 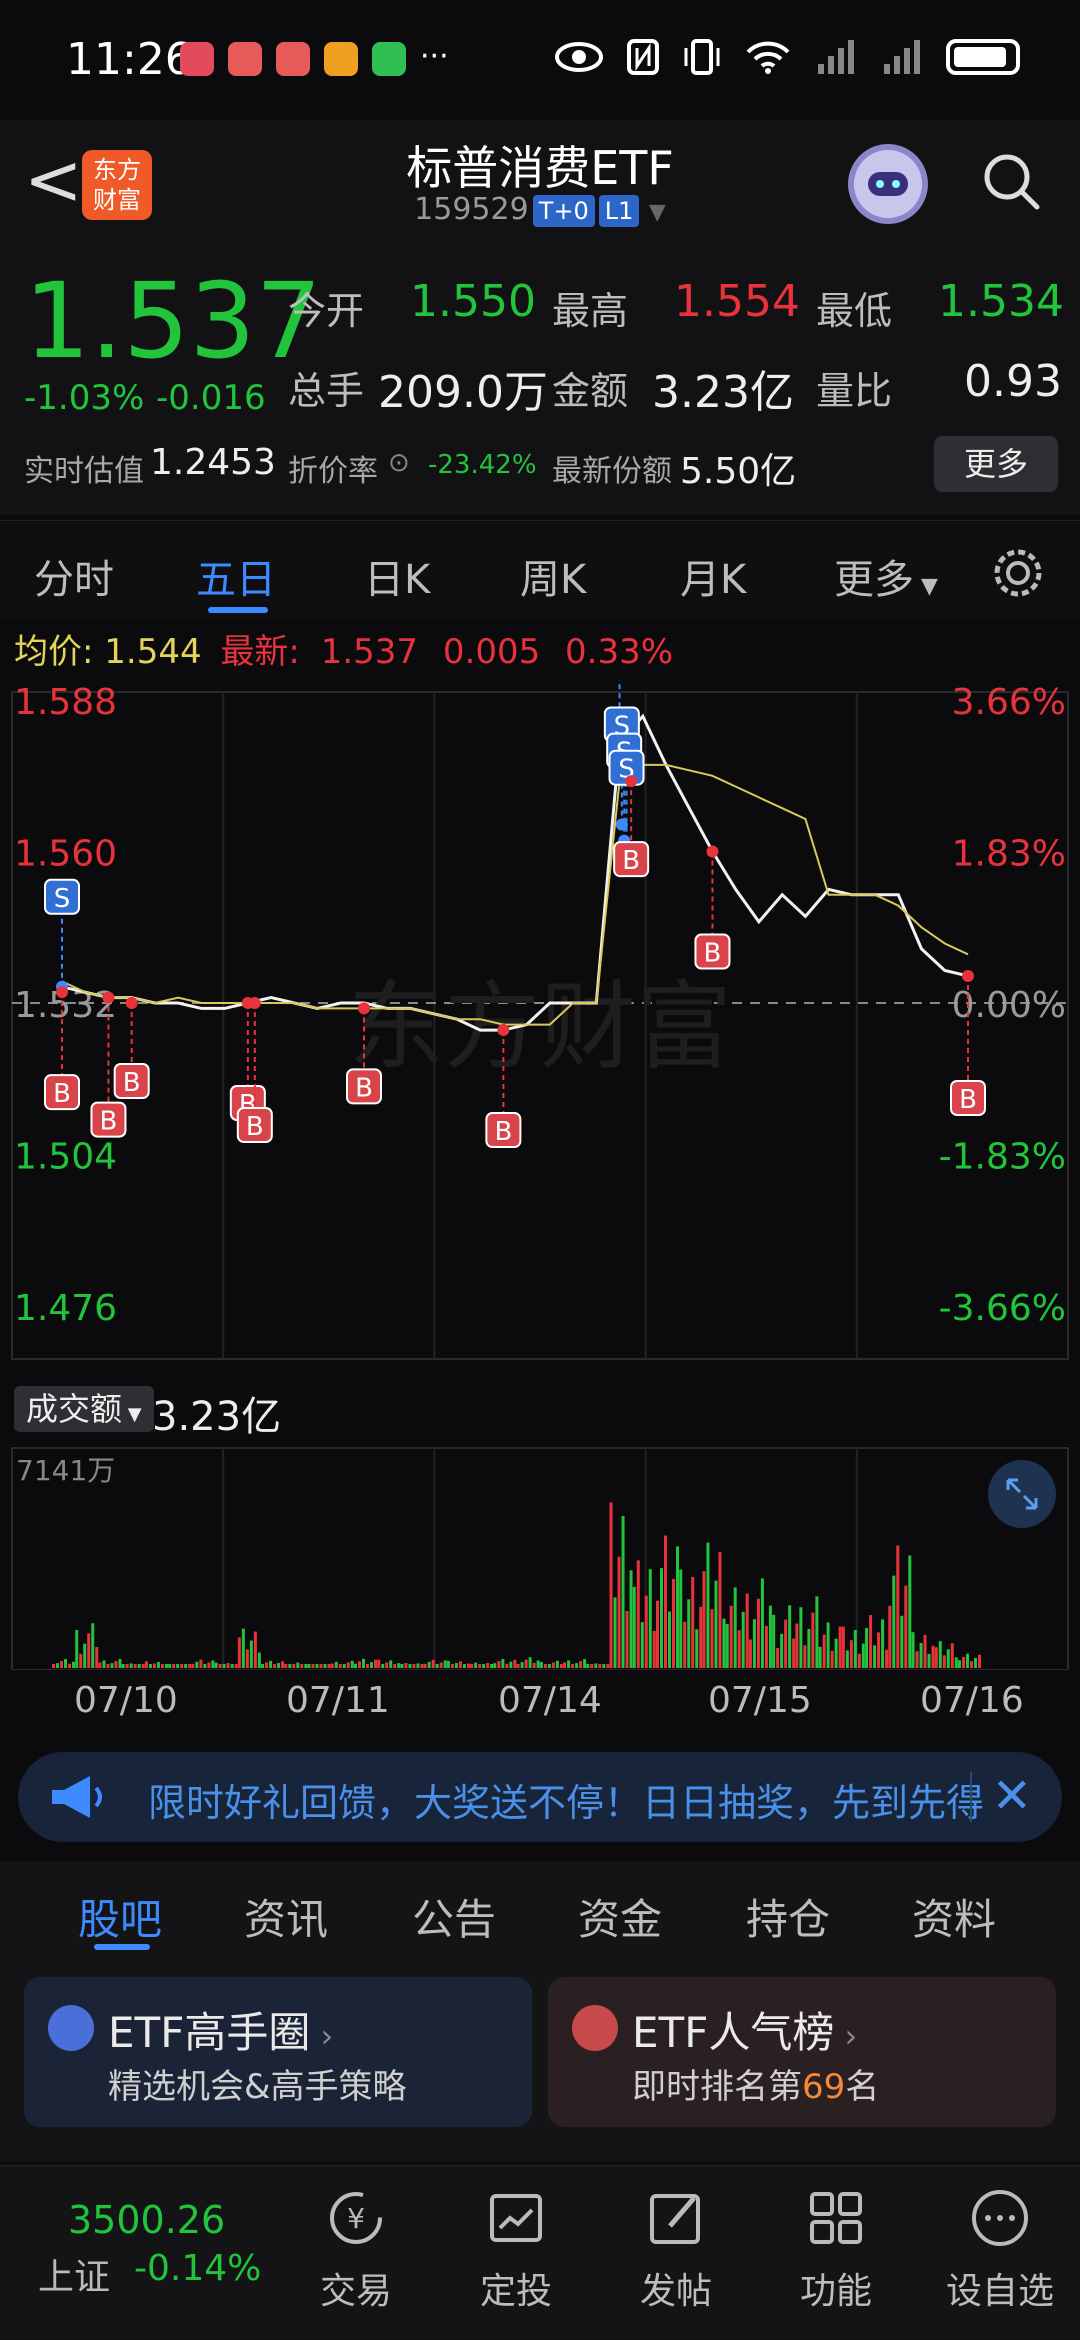 What do you see at coordinates (1018, 573) in the screenshot?
I see `settings-gear-icon` at bounding box center [1018, 573].